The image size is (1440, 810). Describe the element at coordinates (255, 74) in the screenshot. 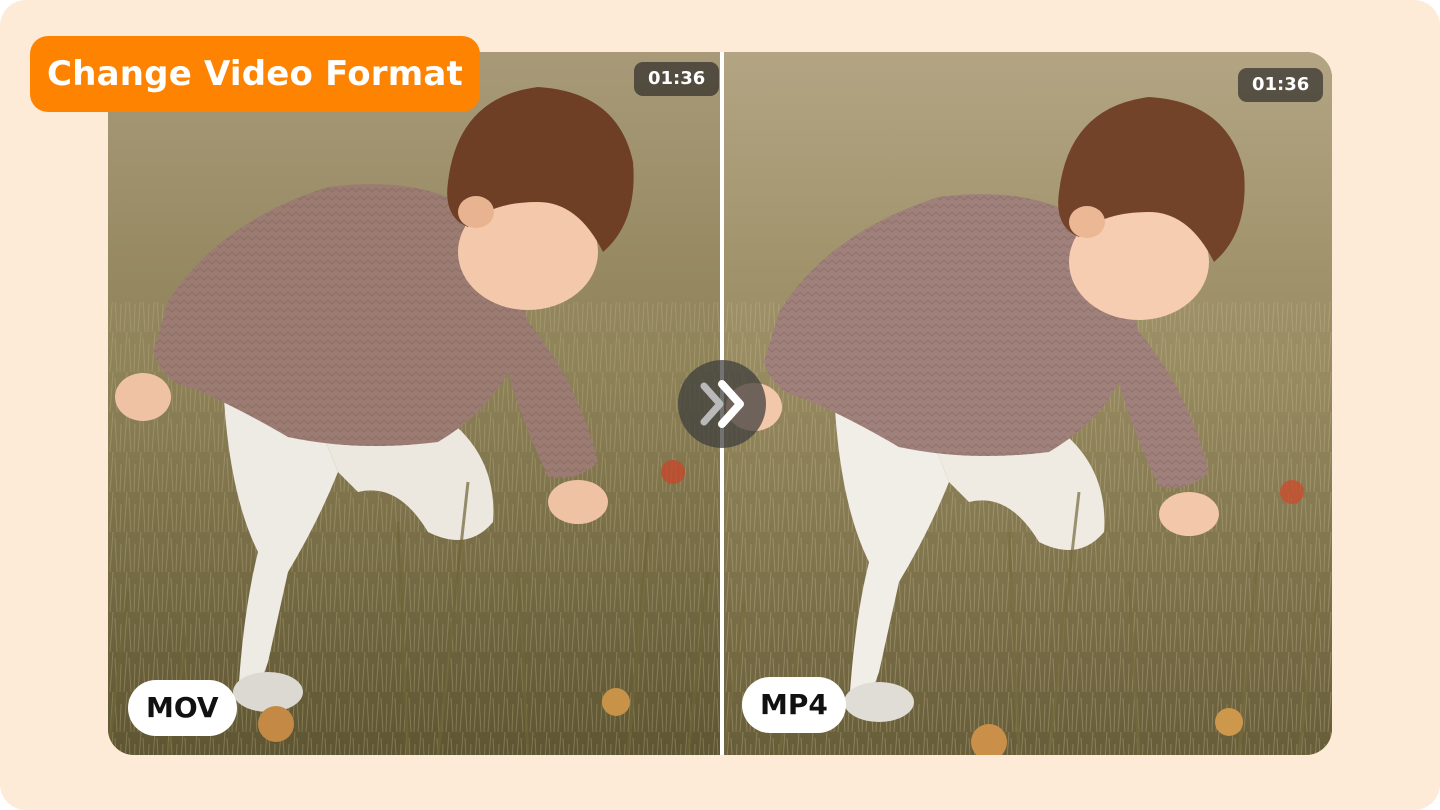

I see `page-title-badge: Change Video Format` at that location.